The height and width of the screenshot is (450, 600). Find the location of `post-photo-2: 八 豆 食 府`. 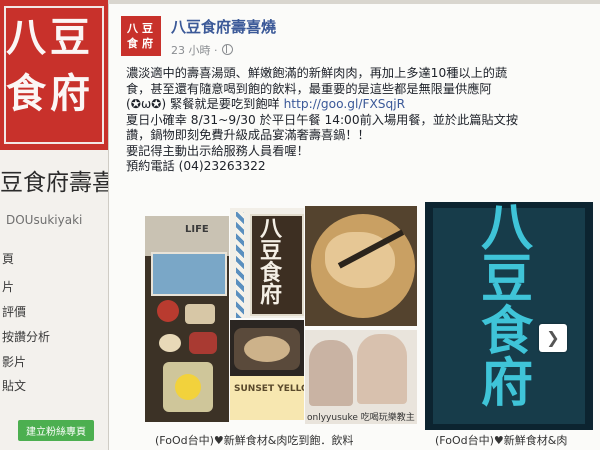

post-photo-2: 八 豆 食 府 is located at coordinates (267, 263).